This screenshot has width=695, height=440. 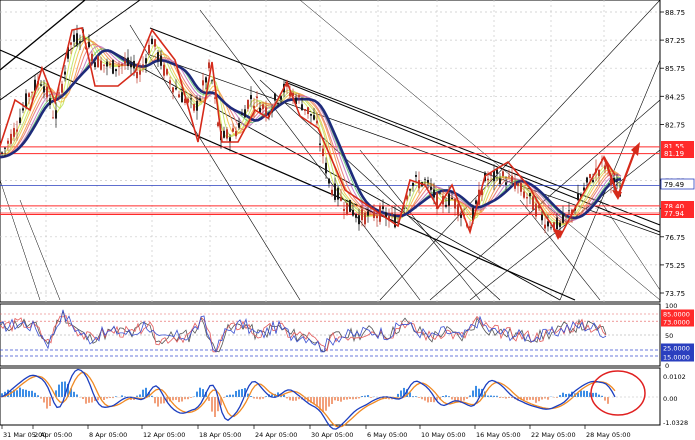 I want to click on time-tick-label: 18 Apr 05:00, so click(x=220, y=435).